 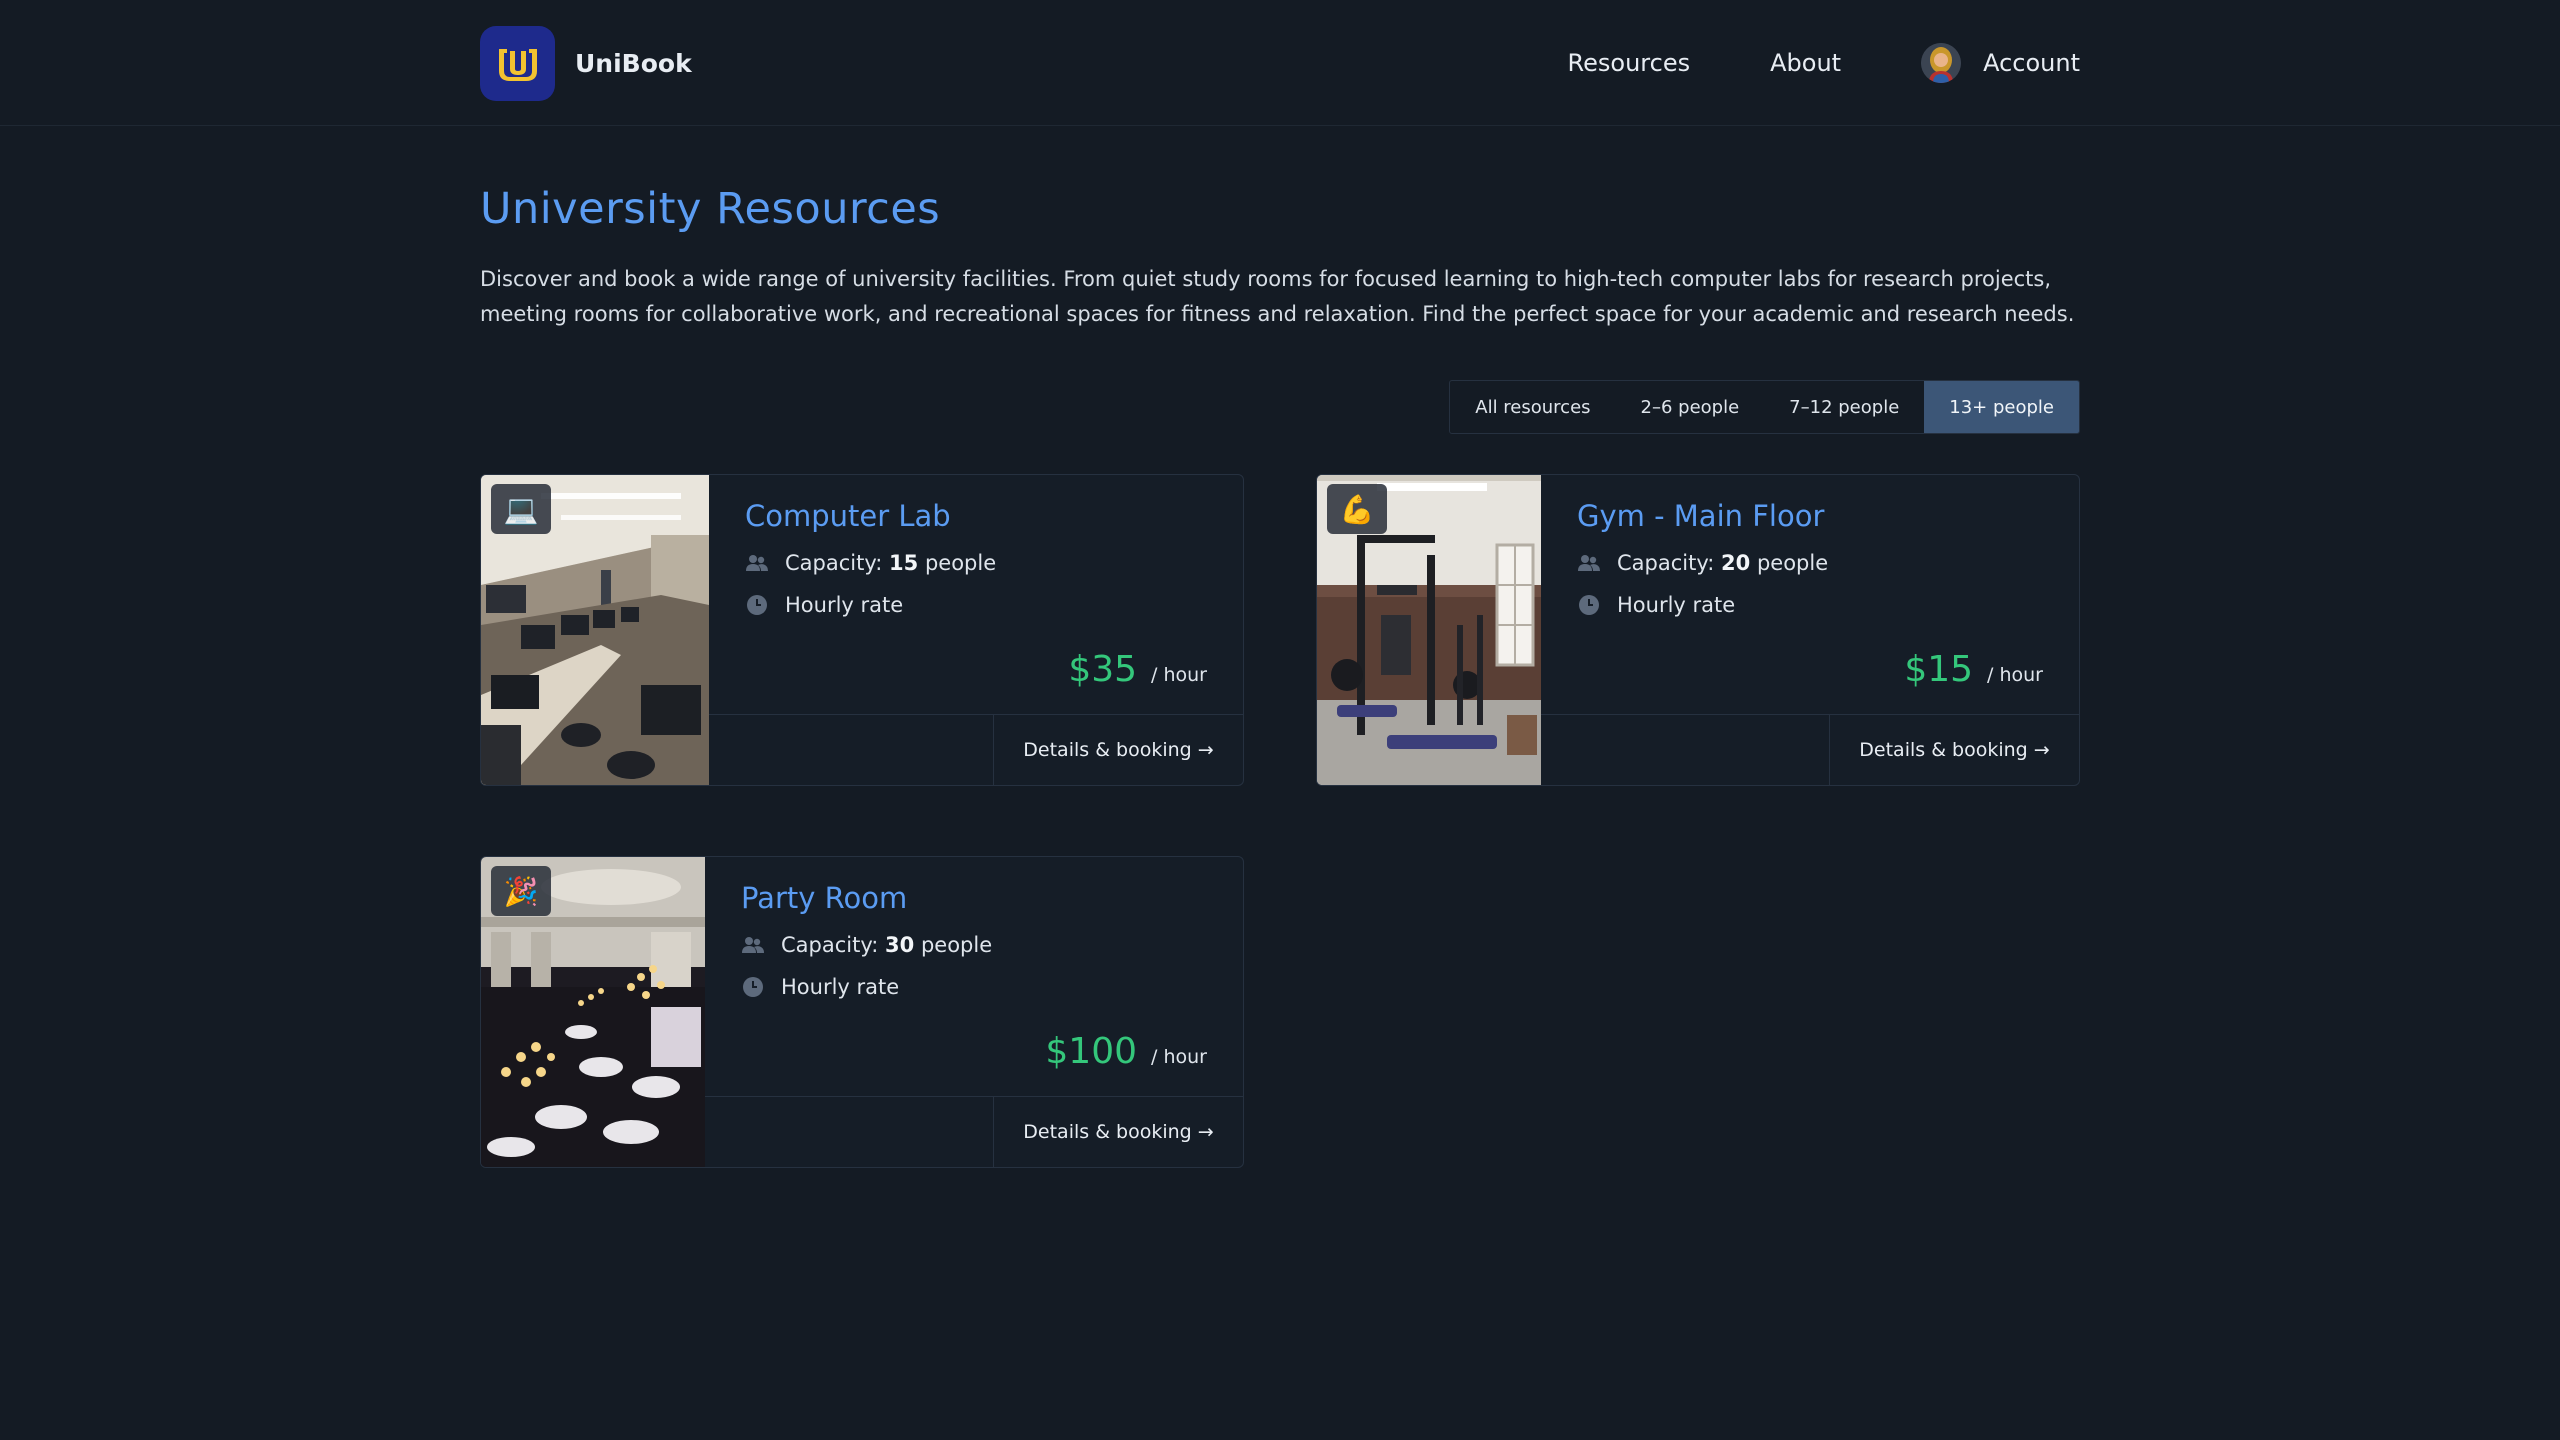 I want to click on price-amount: $35, so click(x=1103, y=669).